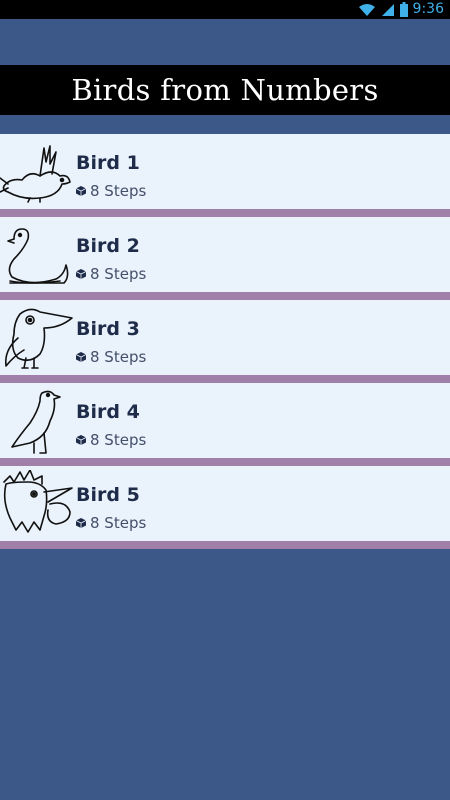  I want to click on signal-icon, so click(387, 9).